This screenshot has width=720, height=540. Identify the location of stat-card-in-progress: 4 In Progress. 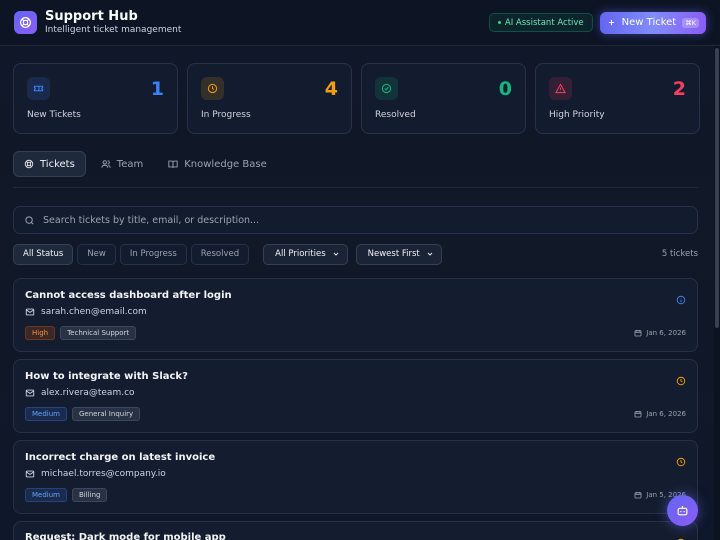
(269, 98).